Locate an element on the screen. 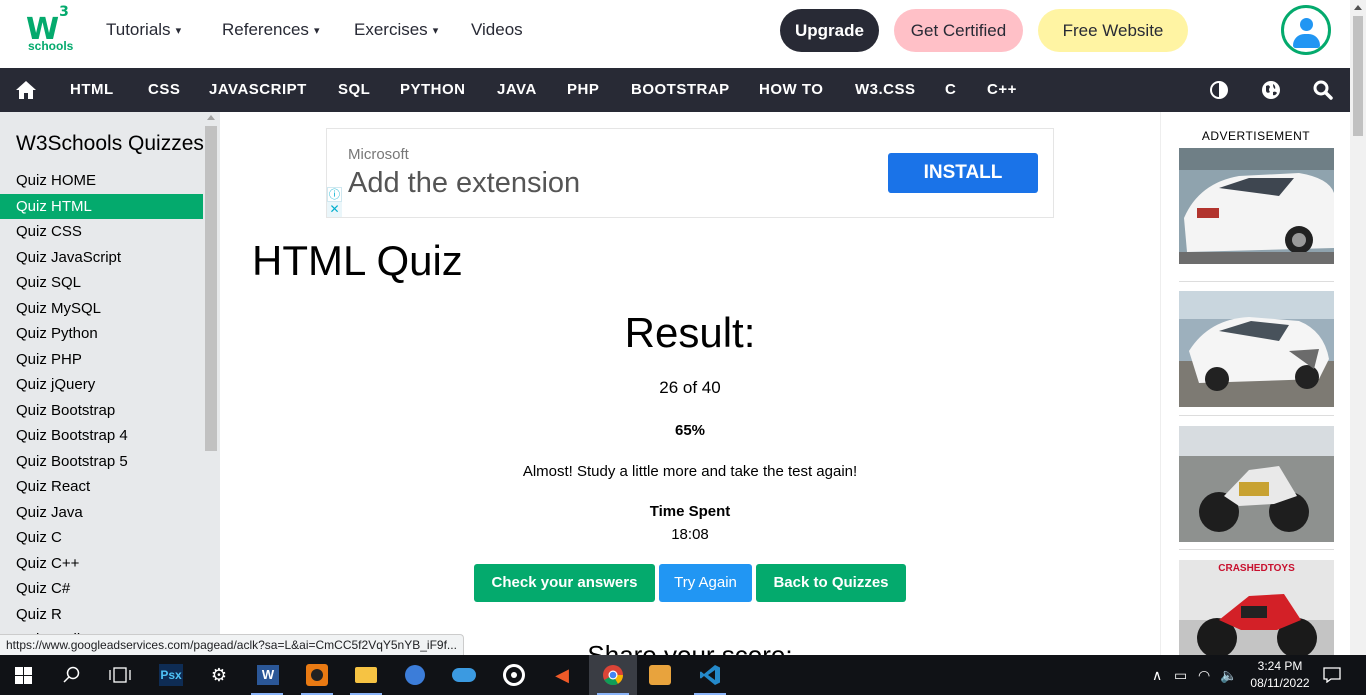 The height and width of the screenshot is (695, 1366). topic-html: HTML is located at coordinates (92, 90).